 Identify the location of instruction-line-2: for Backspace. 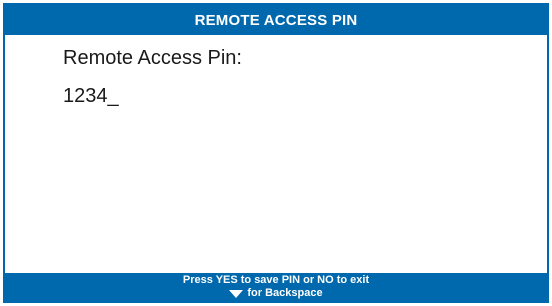
(276, 293).